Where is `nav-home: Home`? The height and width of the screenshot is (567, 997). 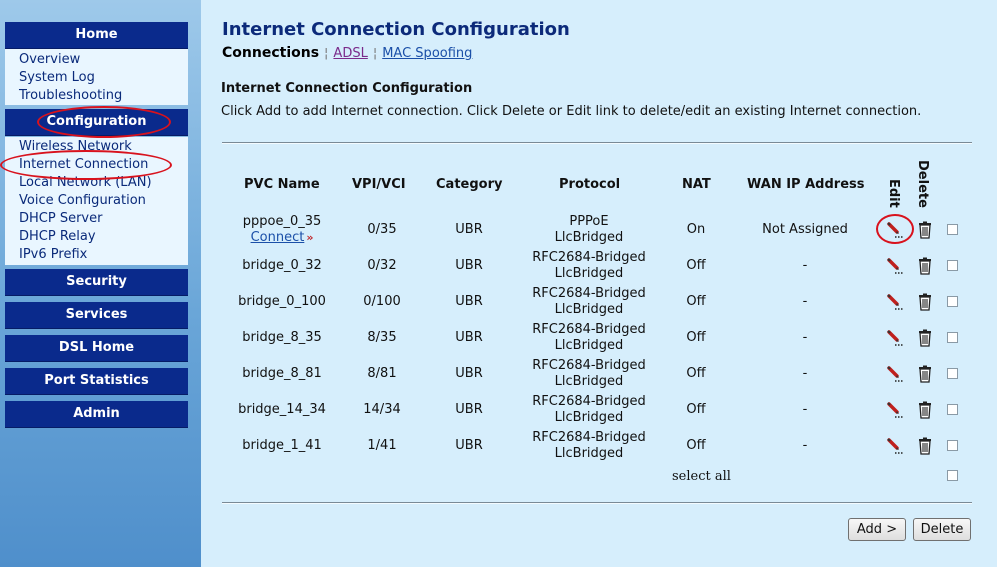
nav-home: Home is located at coordinates (96, 35).